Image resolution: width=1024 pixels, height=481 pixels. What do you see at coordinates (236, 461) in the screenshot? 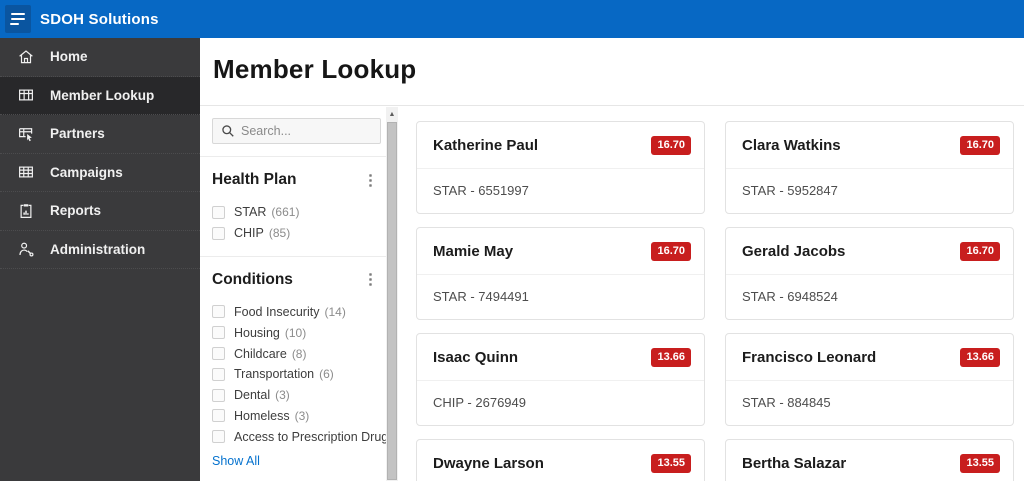
I see `show-all-link: Show All` at bounding box center [236, 461].